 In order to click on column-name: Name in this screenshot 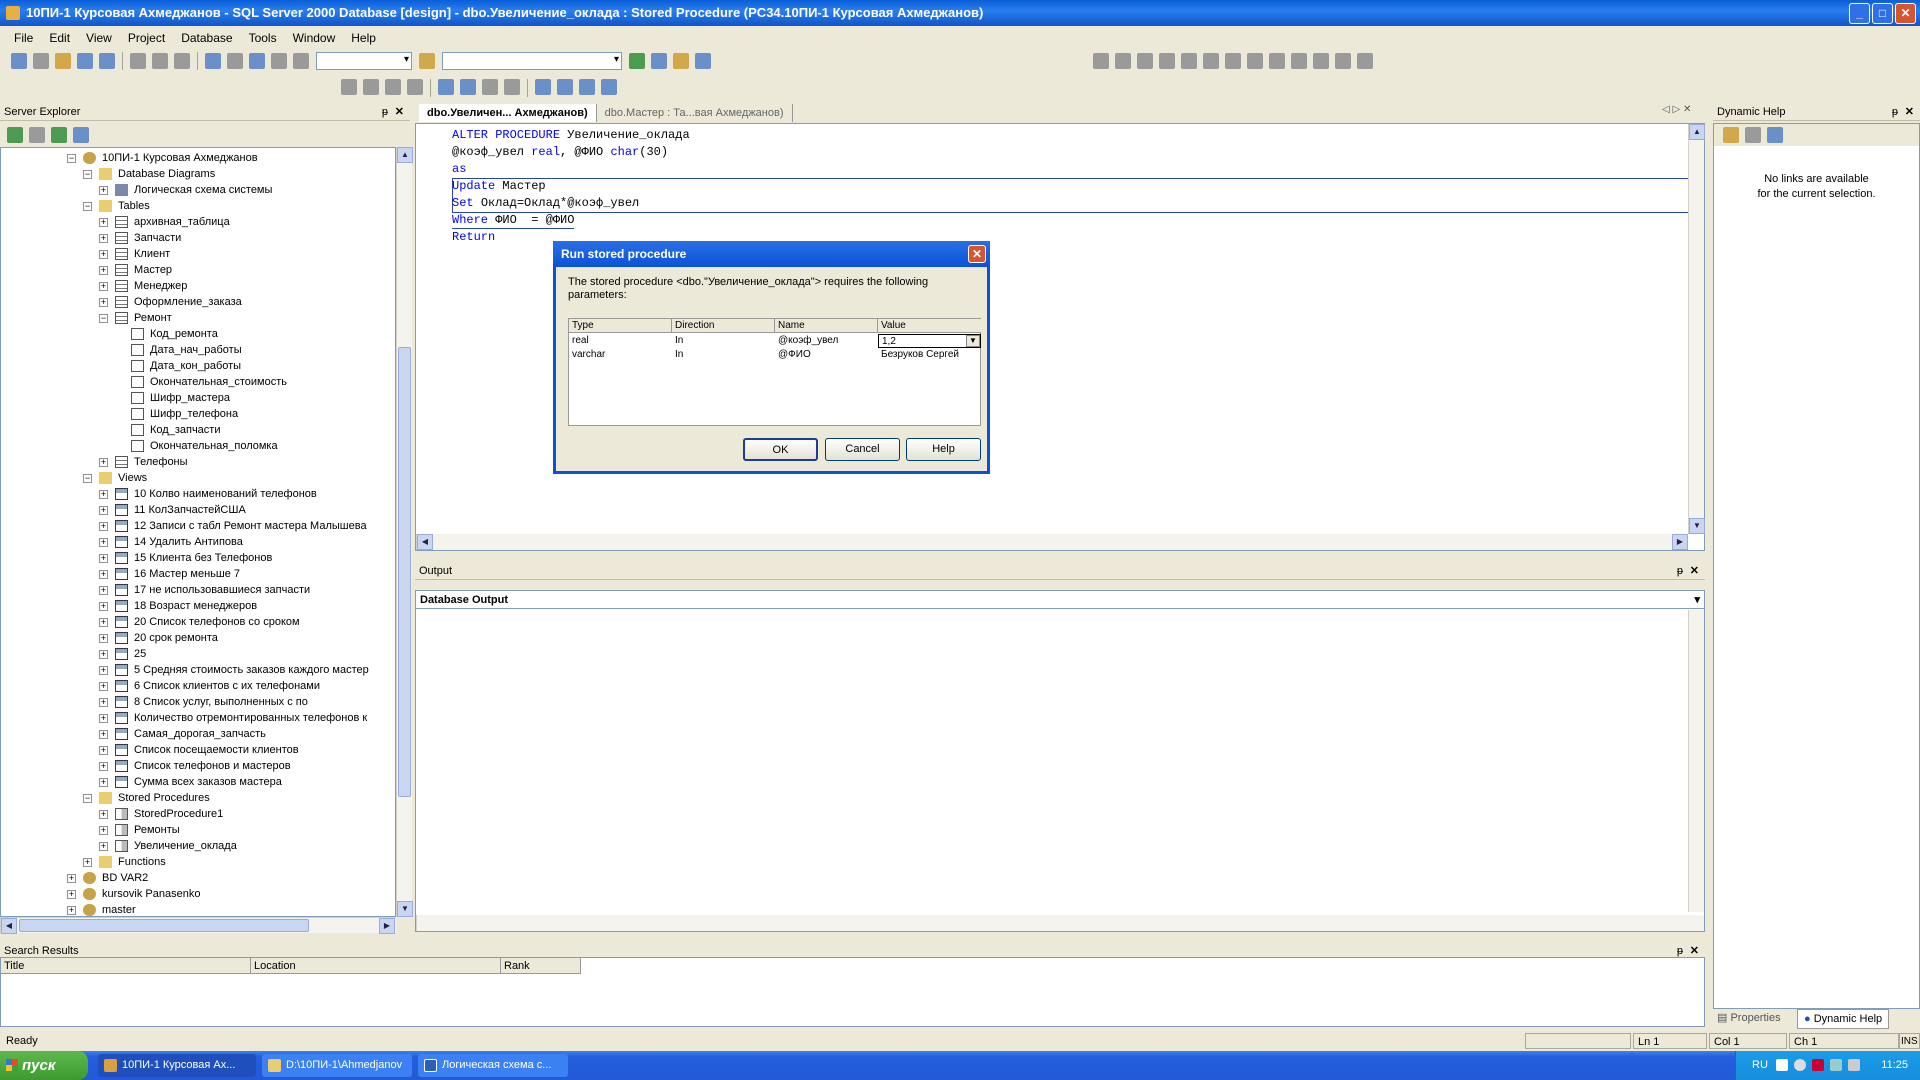, I will do `click(826, 326)`.